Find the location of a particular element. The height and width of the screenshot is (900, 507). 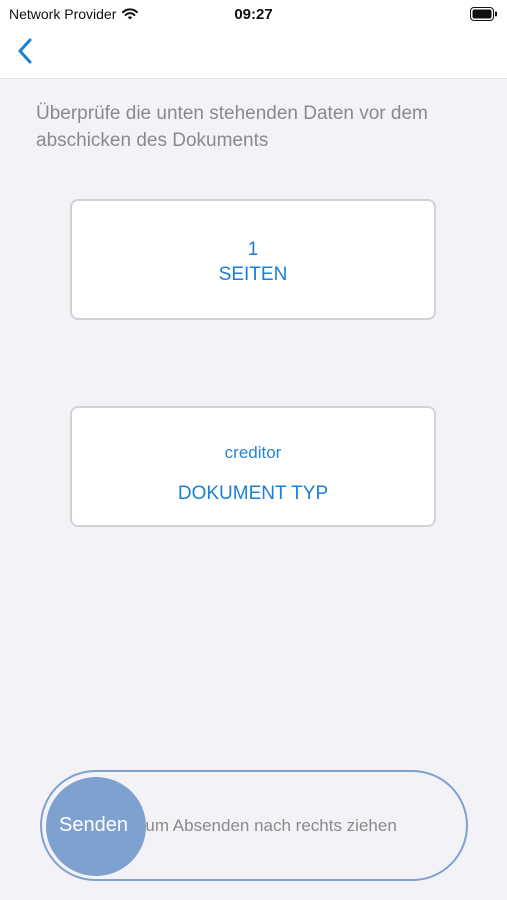

slider-hint: Zum Absenden nach rechts ziehen is located at coordinates (266, 825).